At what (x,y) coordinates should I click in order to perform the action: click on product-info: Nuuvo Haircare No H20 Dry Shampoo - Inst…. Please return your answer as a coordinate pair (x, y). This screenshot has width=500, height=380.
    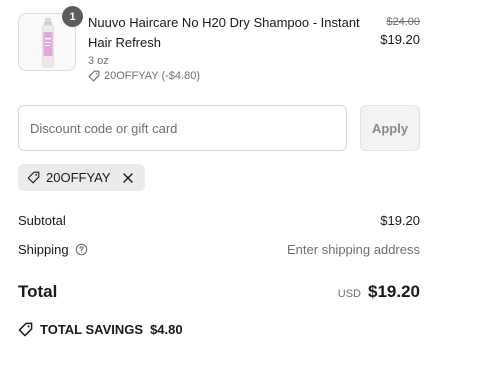
    Looking at the image, I should click on (224, 47).